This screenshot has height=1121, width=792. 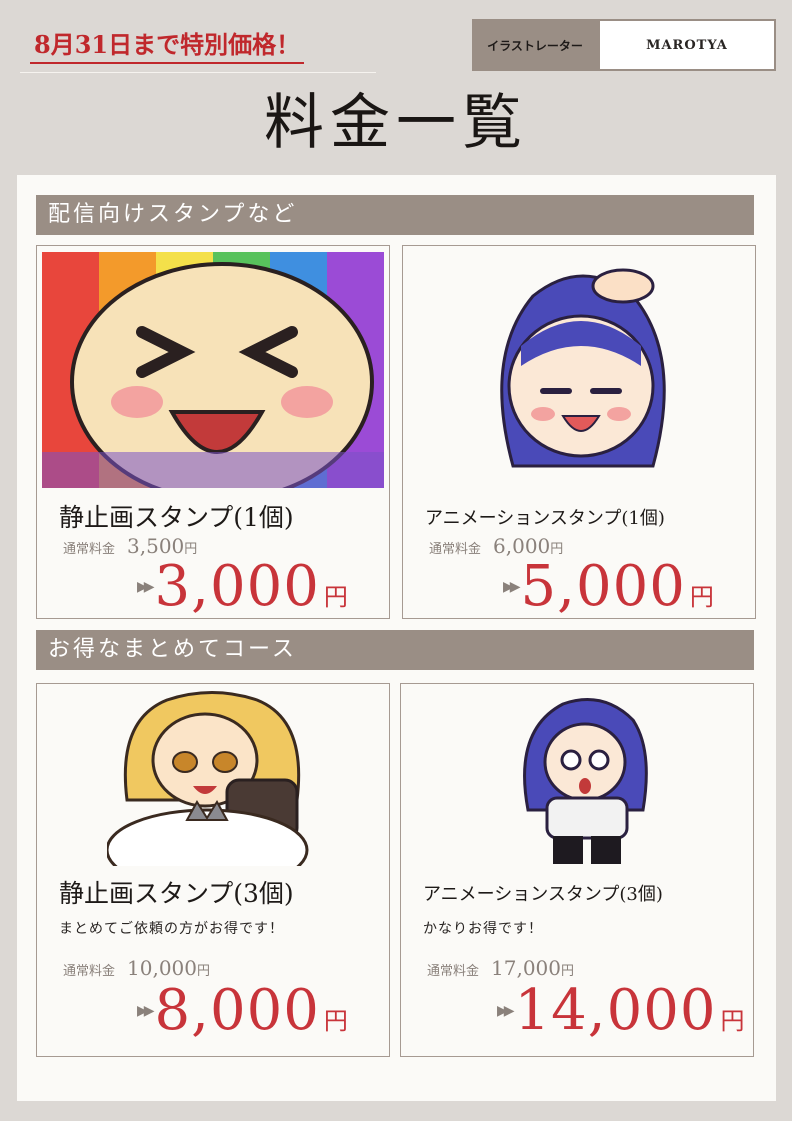 What do you see at coordinates (396, 123) in the screenshot?
I see `page-title: 料金一覧` at bounding box center [396, 123].